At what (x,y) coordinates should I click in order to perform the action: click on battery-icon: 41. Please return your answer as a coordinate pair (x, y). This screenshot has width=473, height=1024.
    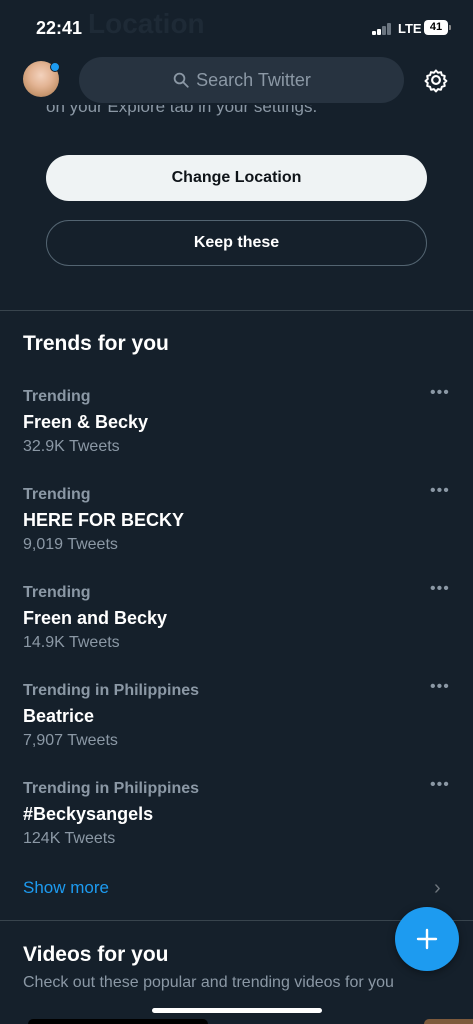
    Looking at the image, I should click on (437, 27).